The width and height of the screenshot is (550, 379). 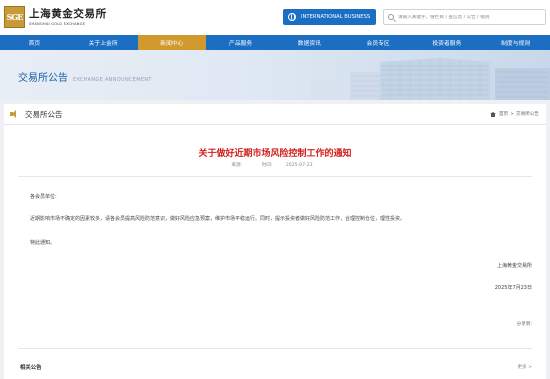 What do you see at coordinates (15, 114) in the screenshot?
I see `speaker-icon` at bounding box center [15, 114].